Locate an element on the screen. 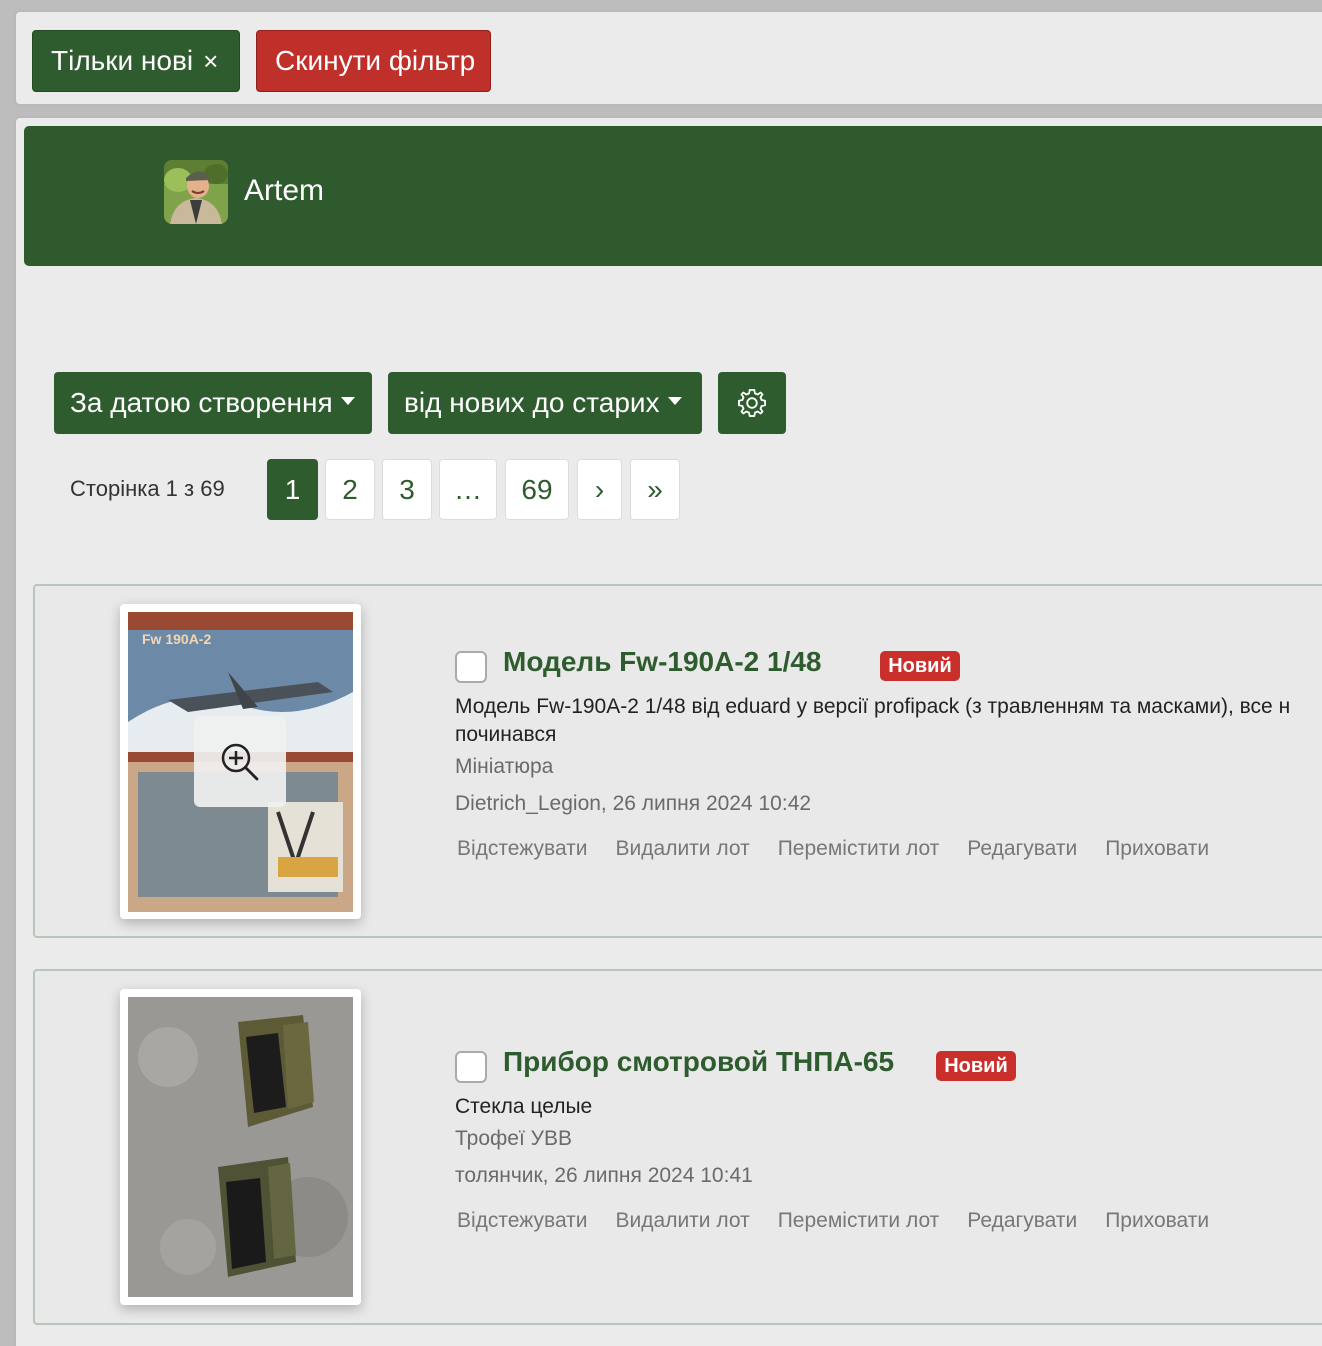 The image size is (1322, 1346). page-info: Сторінка 1 з 69 is located at coordinates (147, 488).